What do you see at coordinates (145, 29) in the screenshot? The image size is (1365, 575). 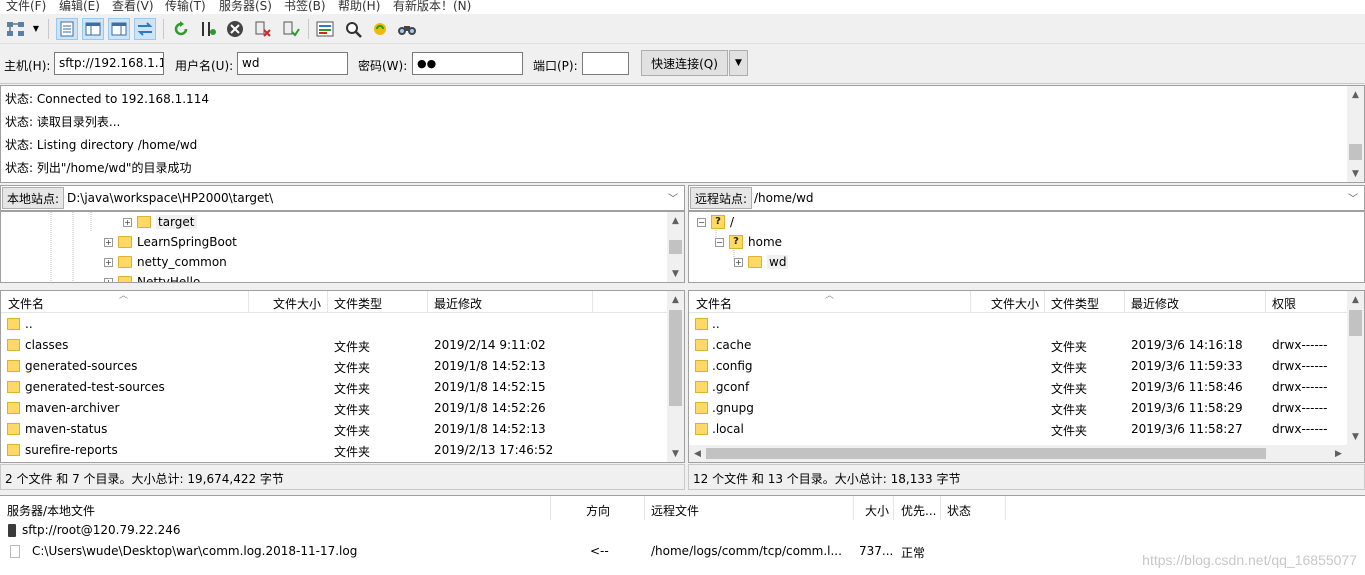 I see `toggle-queue-icon` at bounding box center [145, 29].